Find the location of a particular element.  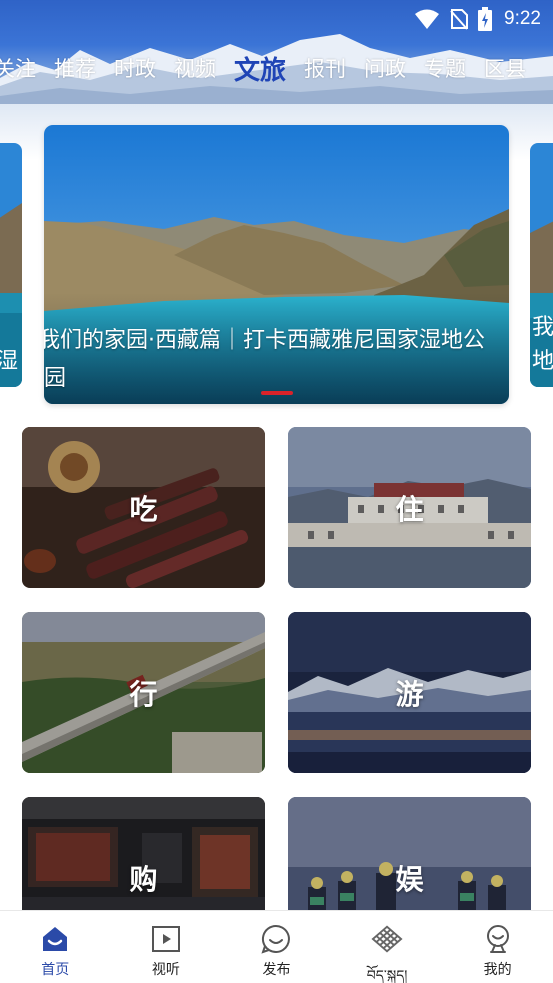

category-label-tour: 游 is located at coordinates (409, 694).